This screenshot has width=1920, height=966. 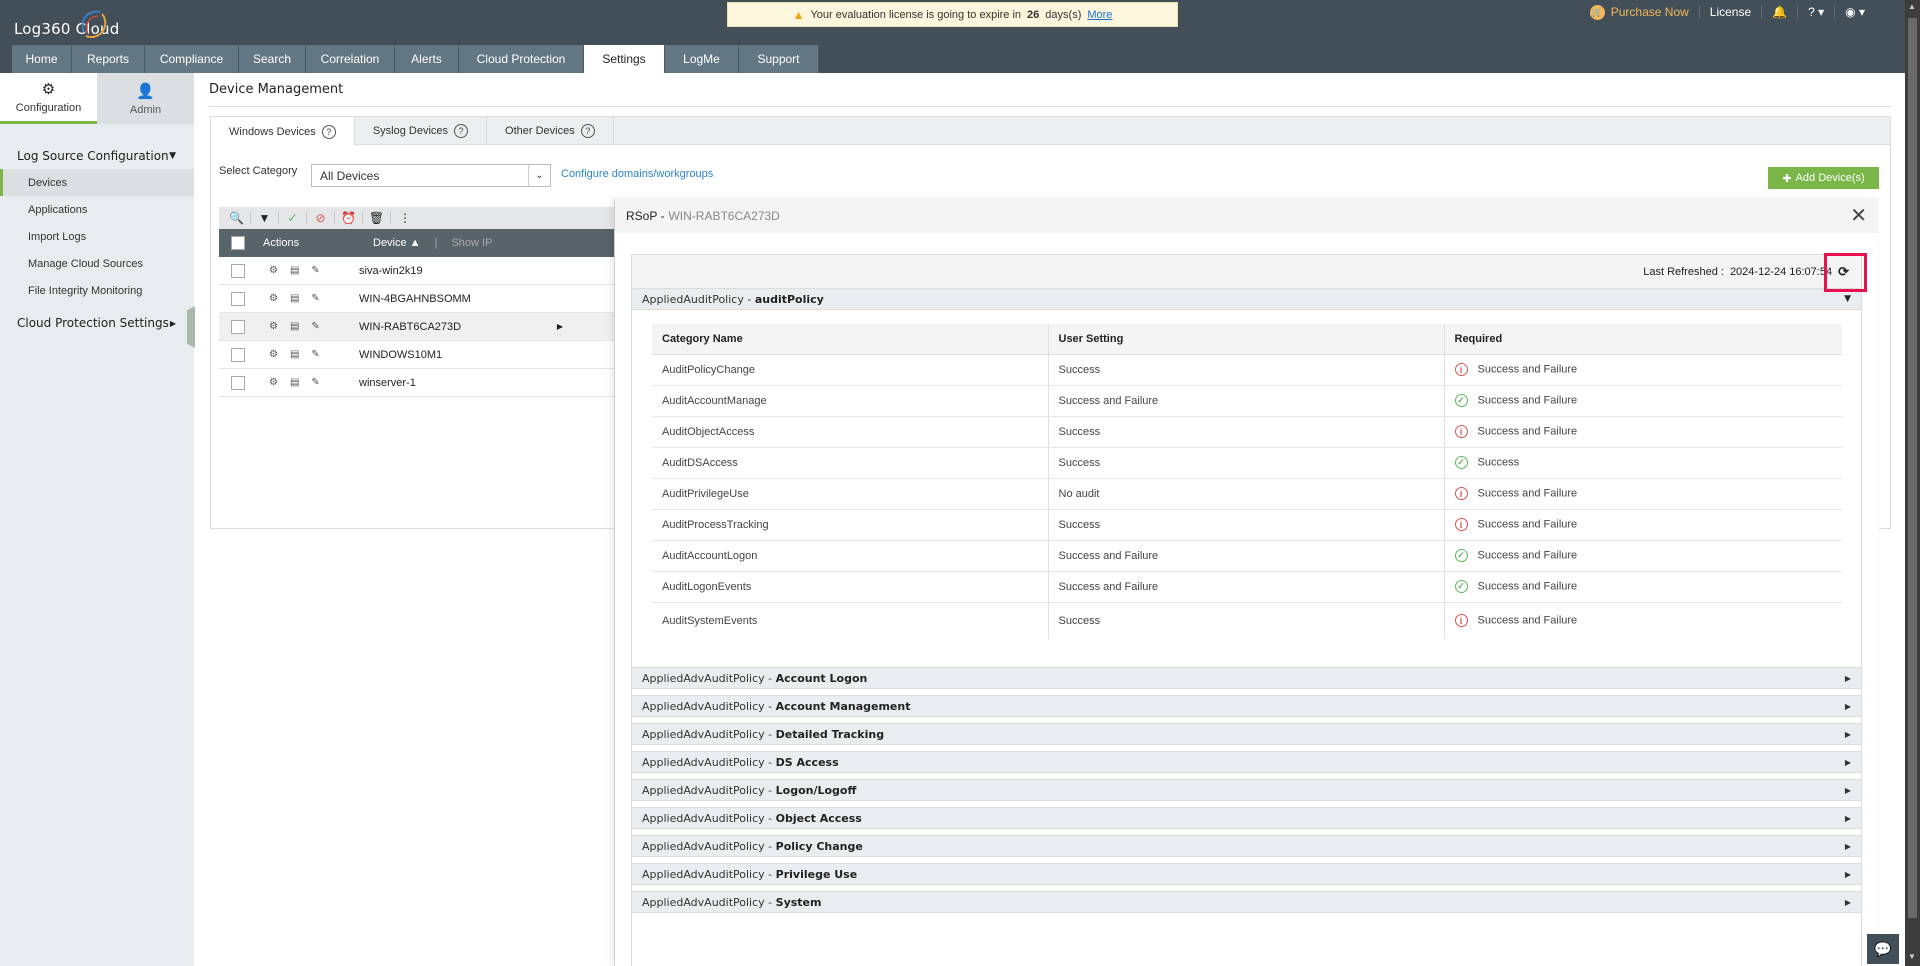 I want to click on accordion-adv-audit-policy: AppliedAdvAuditPolicy - Account Logon ▶, so click(x=1246, y=678).